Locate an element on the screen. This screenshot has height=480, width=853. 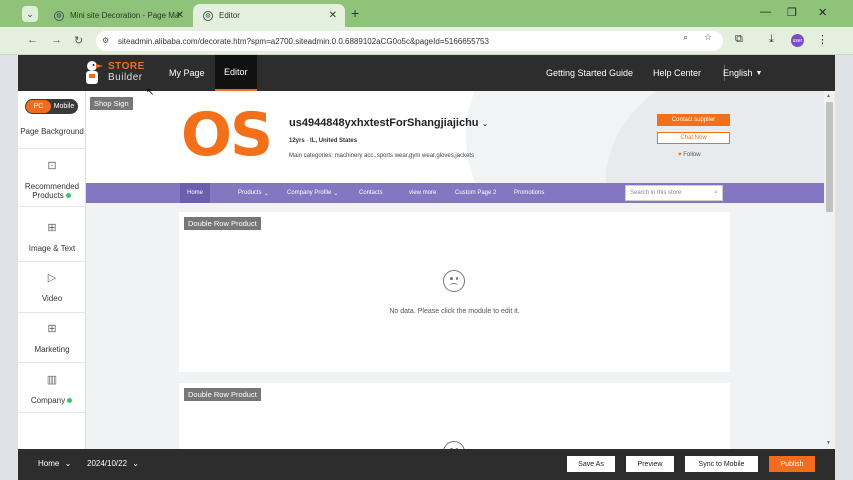
shop-sign-label: Shop Sign is located at coordinates (111, 103).